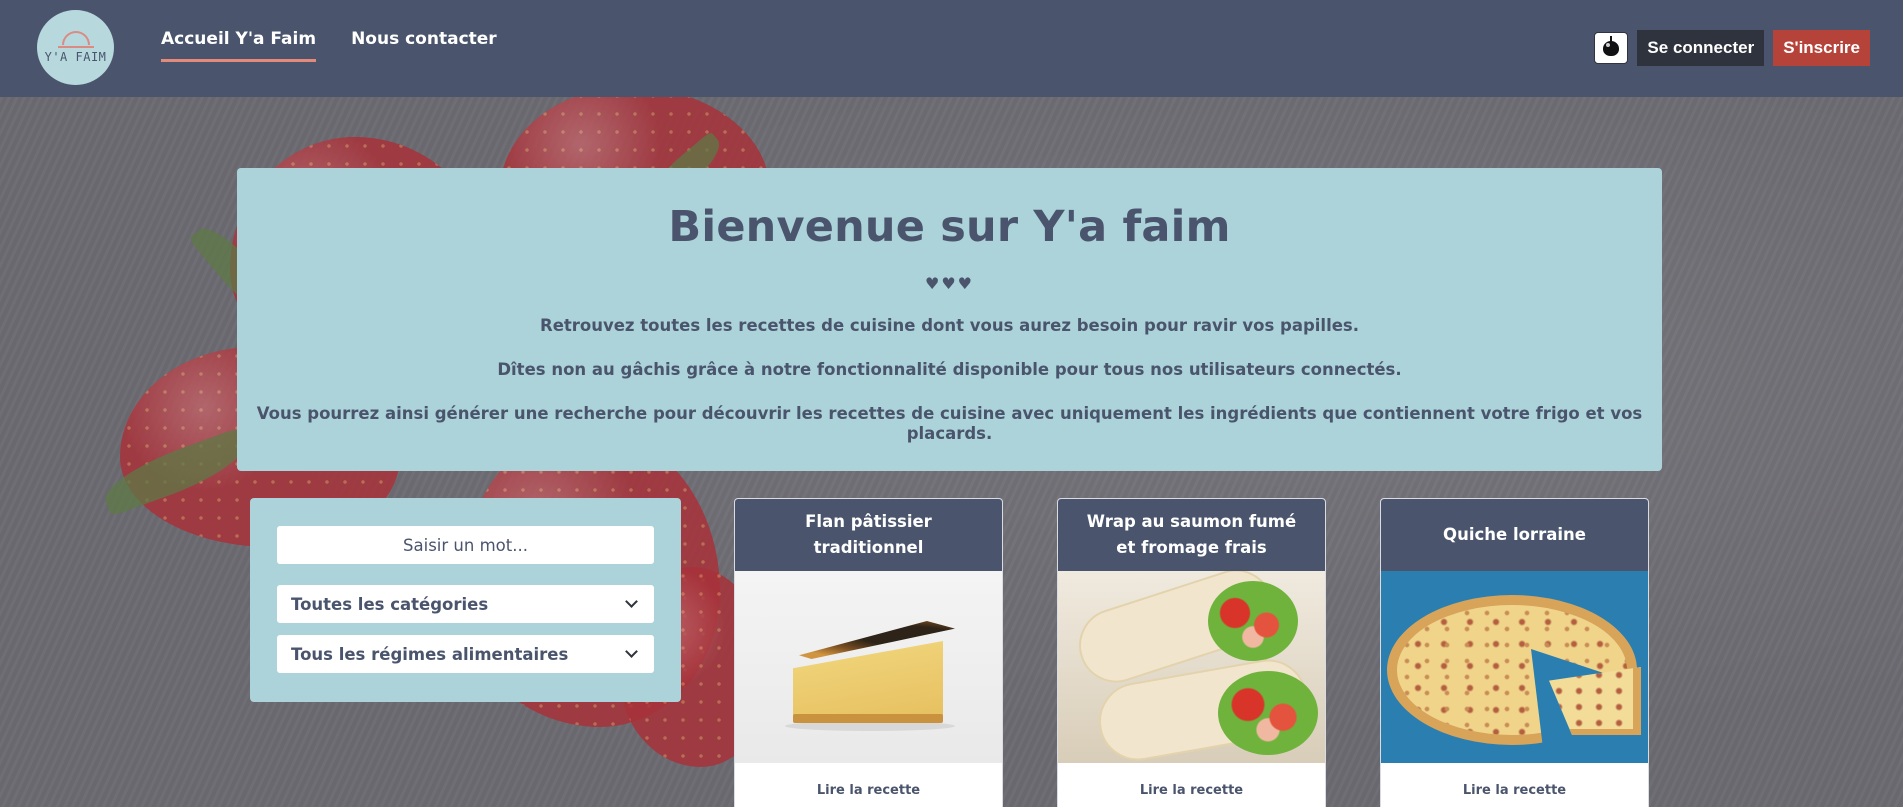  Describe the element at coordinates (1514, 535) in the screenshot. I see `recipe-card-title: Quiche lorraine` at that location.